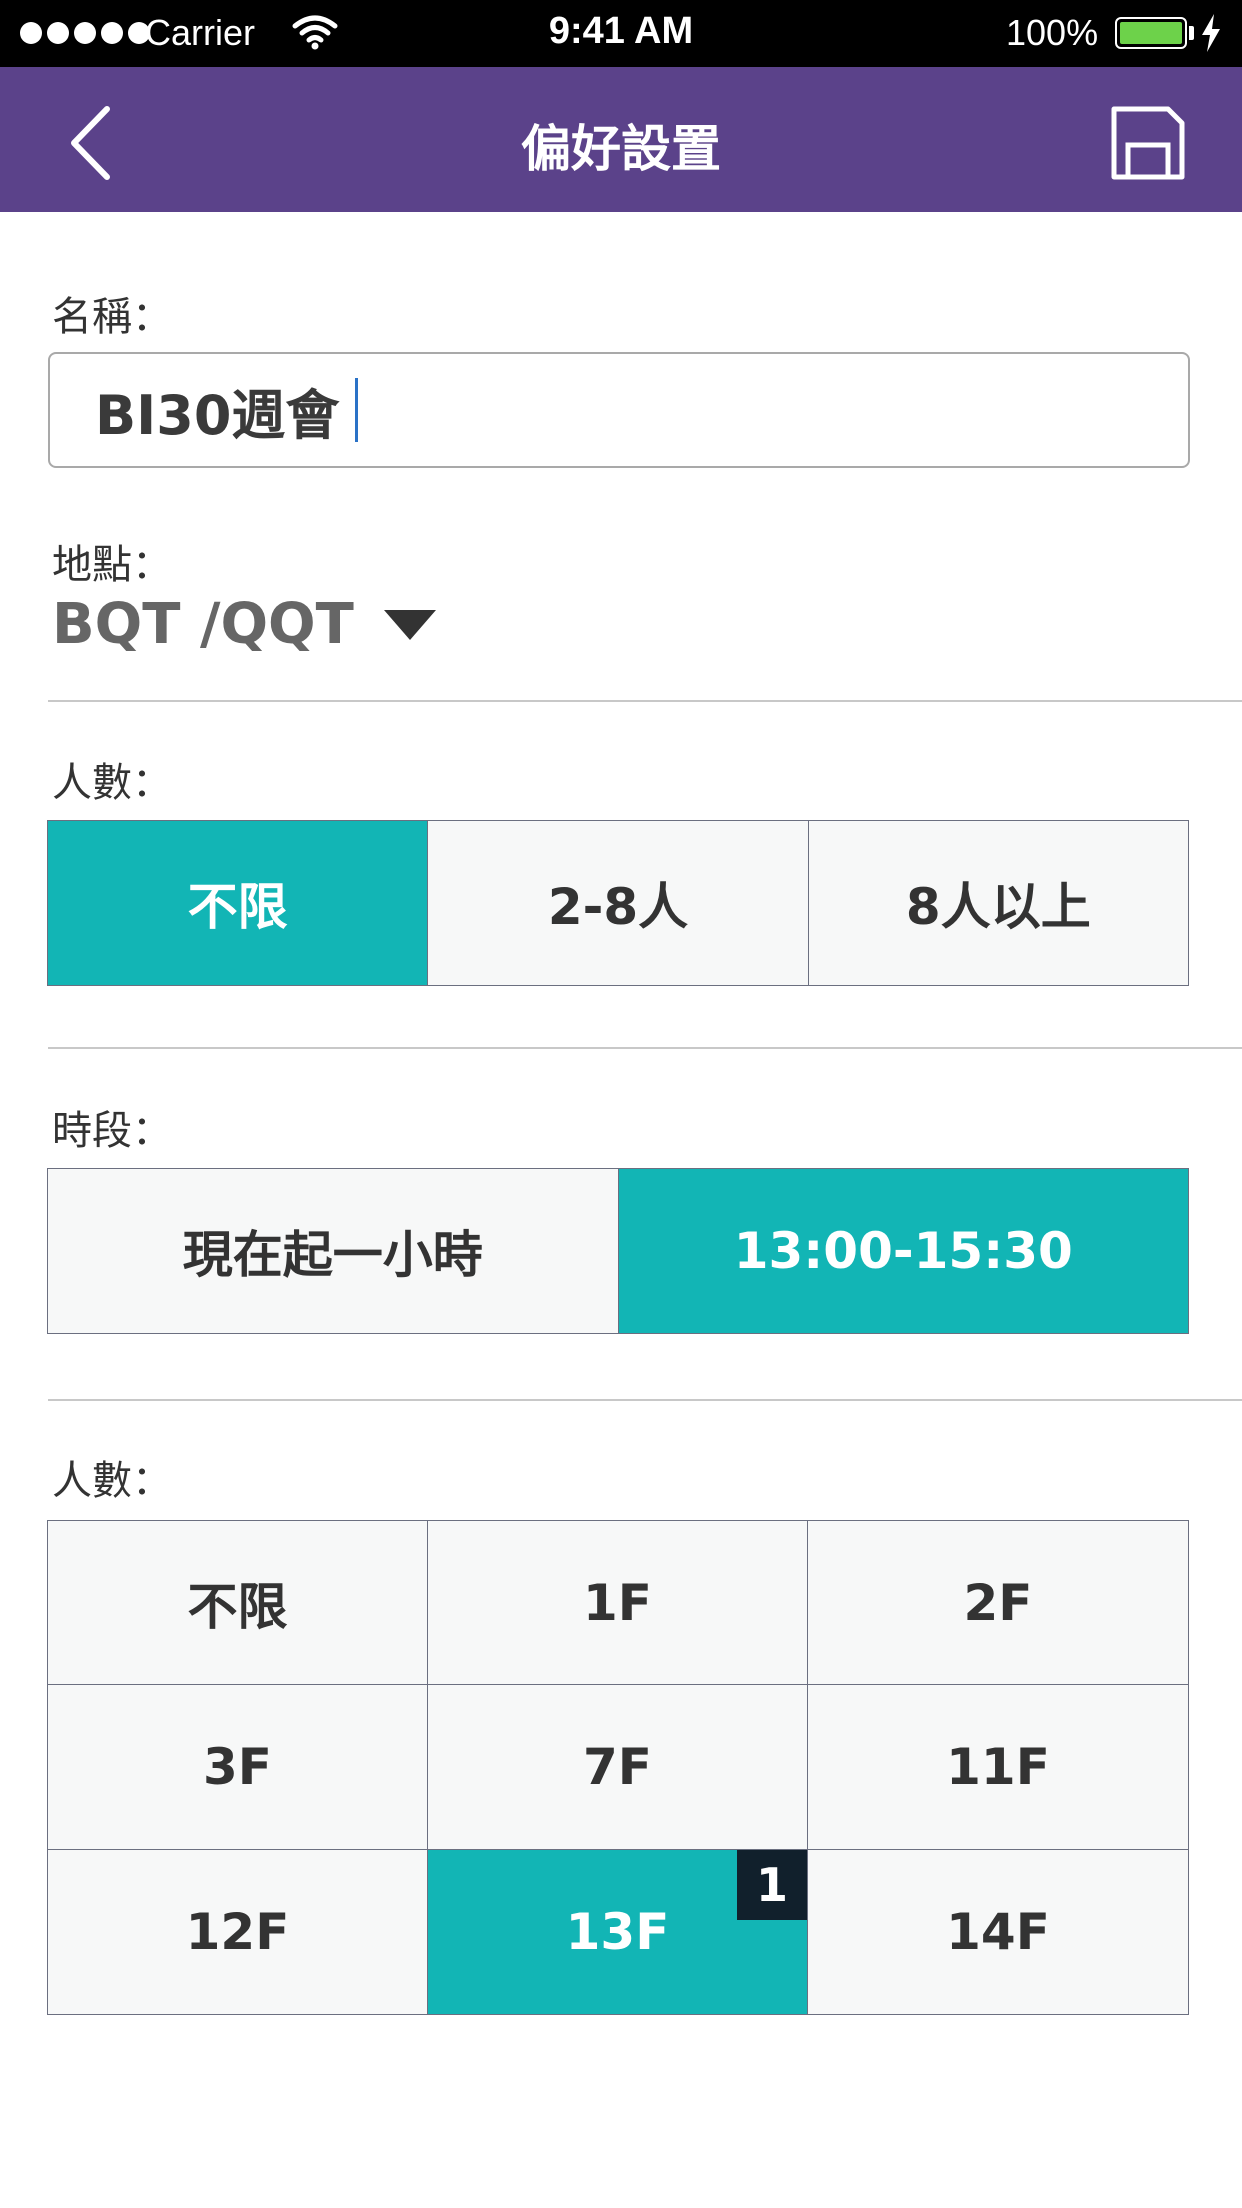 This screenshot has width=1242, height=2208. What do you see at coordinates (998, 1931) in the screenshot?
I see `floor-option: 14F` at bounding box center [998, 1931].